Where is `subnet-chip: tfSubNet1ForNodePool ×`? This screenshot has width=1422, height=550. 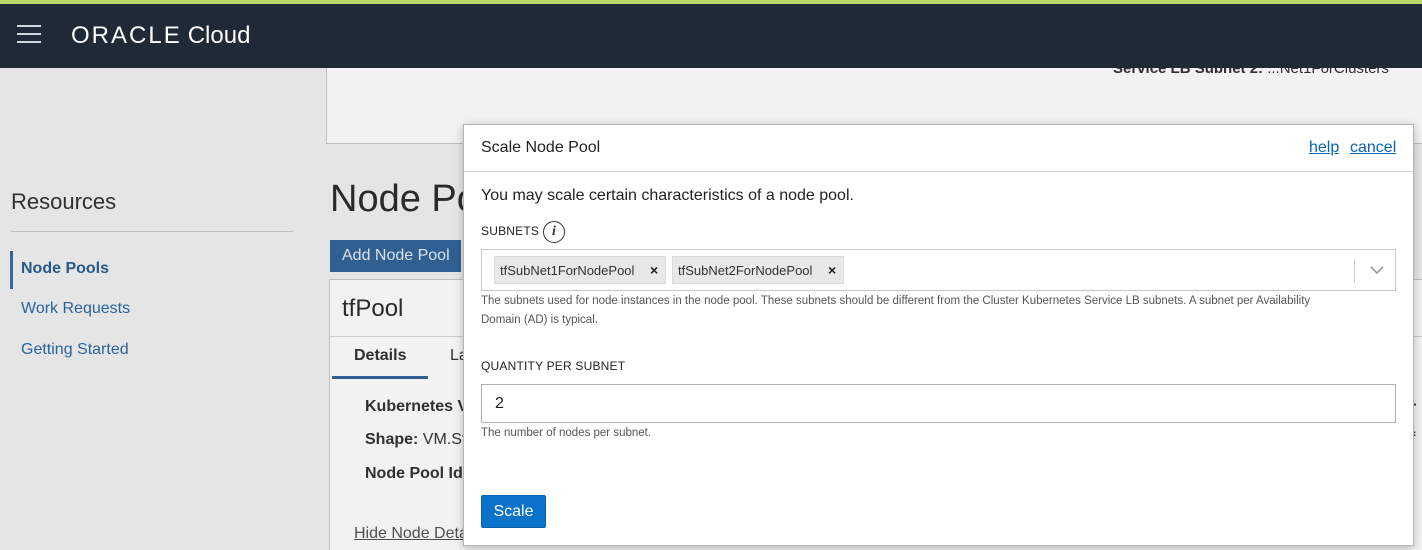
subnet-chip: tfSubNet1ForNodePool × is located at coordinates (580, 270).